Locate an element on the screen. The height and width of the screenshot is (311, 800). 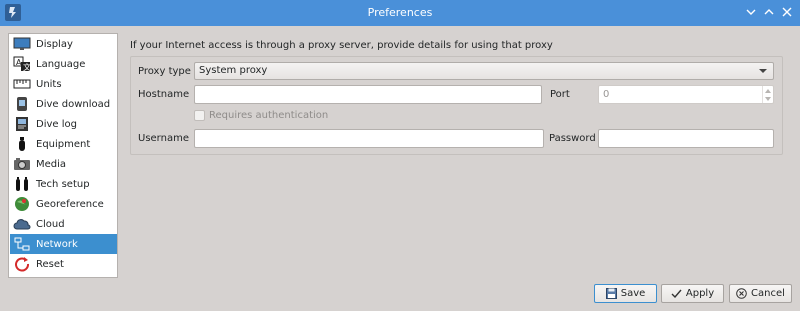
sidebar-item-network: Network is located at coordinates (63, 244).